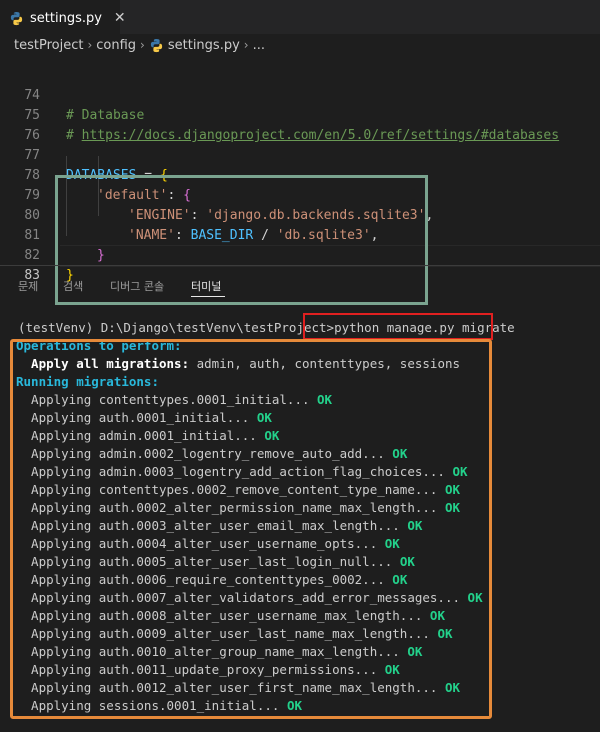  I want to click on active-tab-indicator, so click(208, 296).